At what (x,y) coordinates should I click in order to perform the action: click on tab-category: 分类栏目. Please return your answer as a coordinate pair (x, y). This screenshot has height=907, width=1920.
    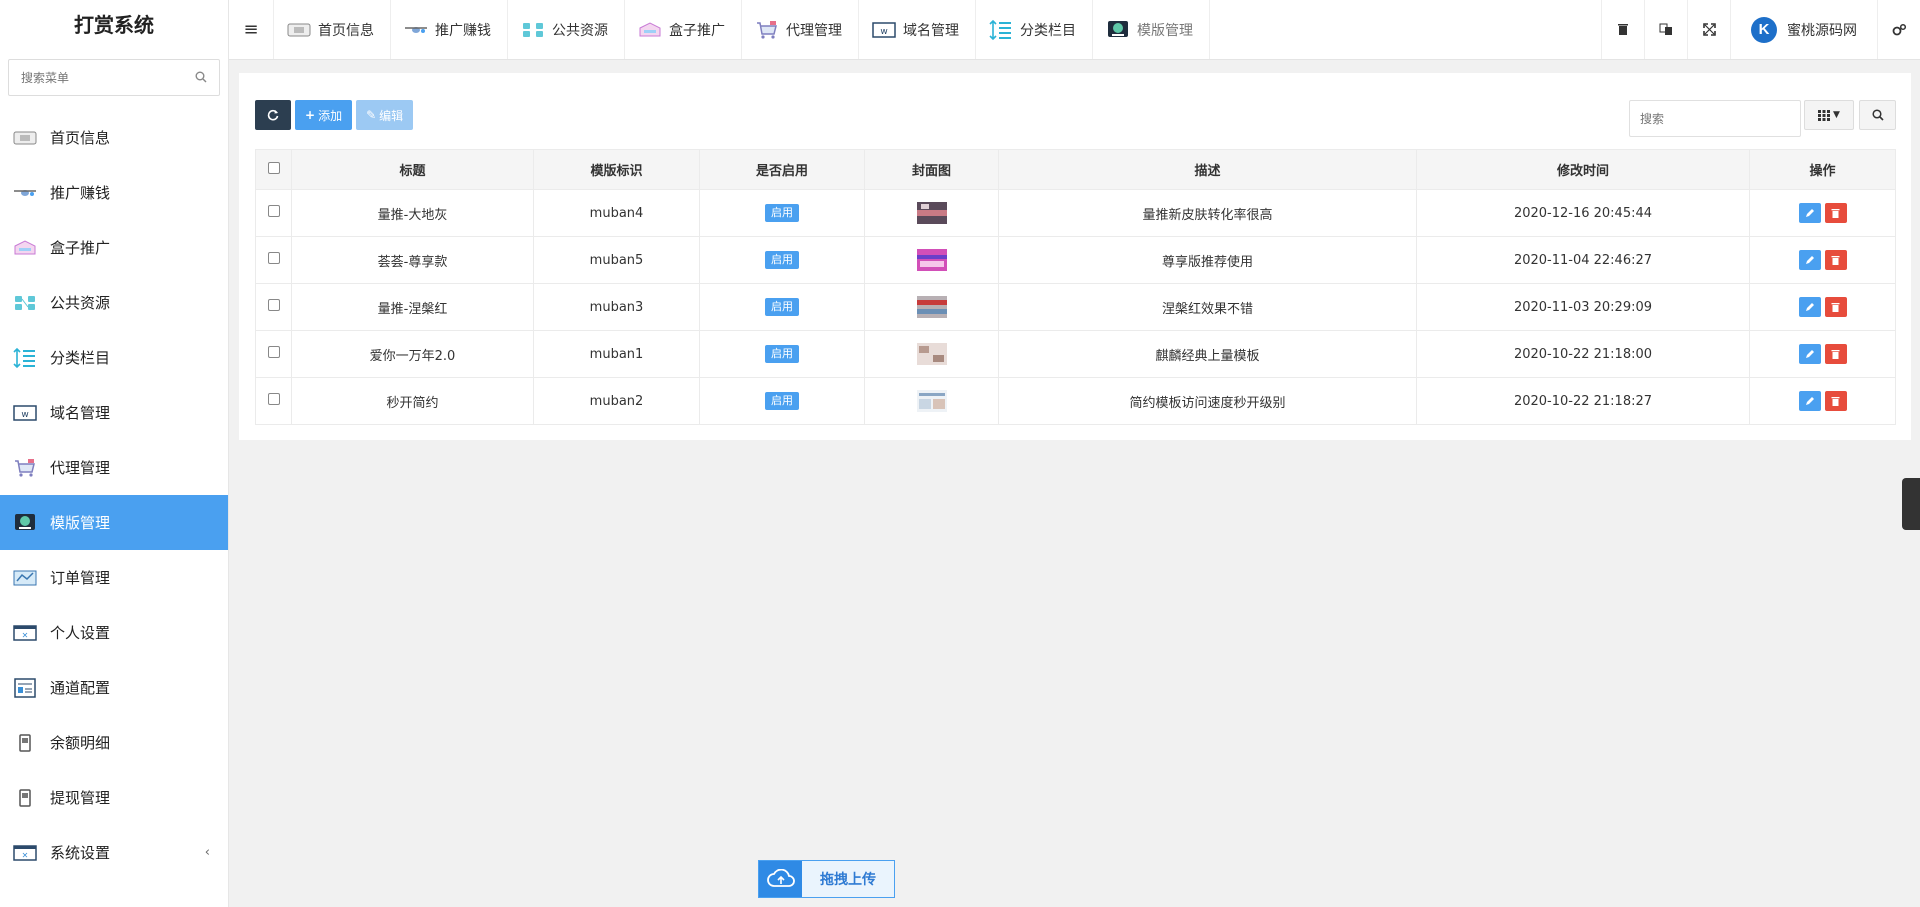
    Looking at the image, I should click on (1034, 29).